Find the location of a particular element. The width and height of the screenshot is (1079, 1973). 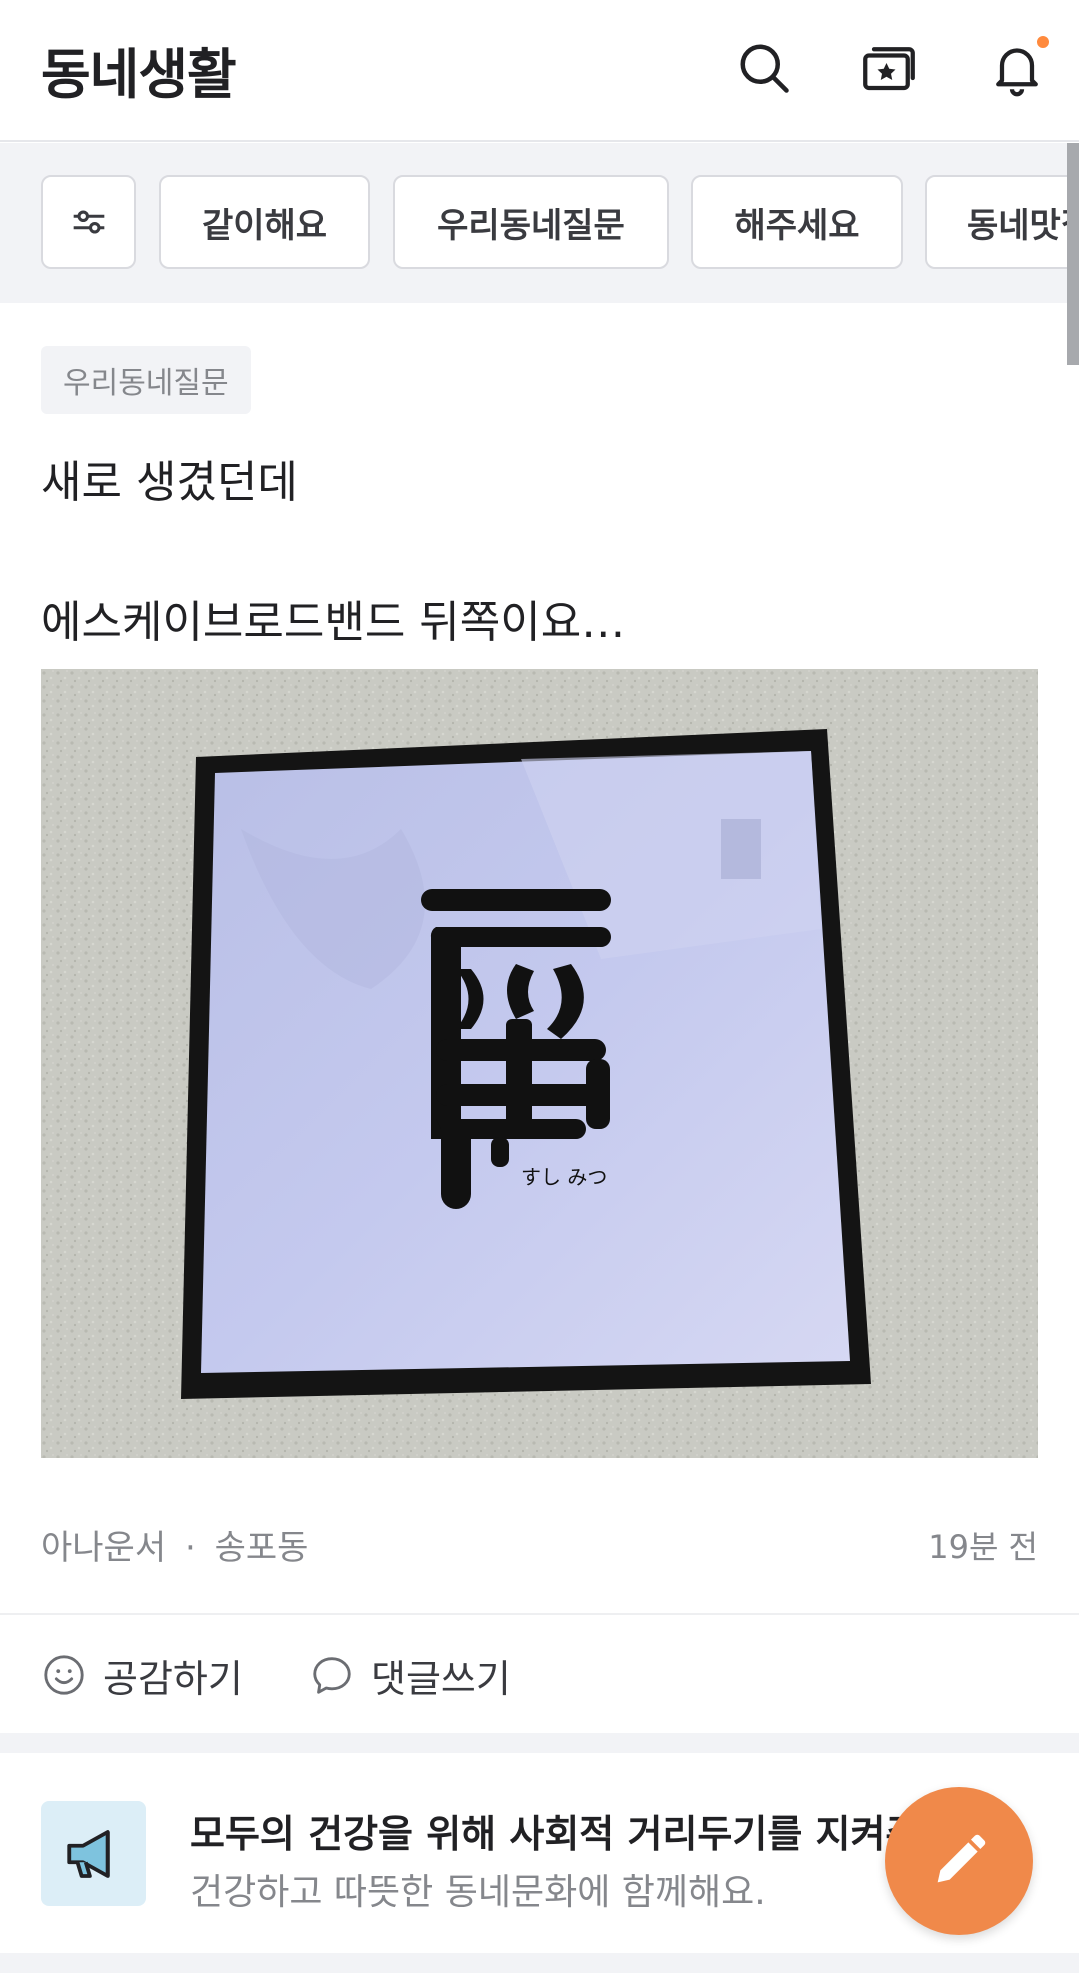

chip-local-restaurants: 동네맛집 is located at coordinates (1002, 222).